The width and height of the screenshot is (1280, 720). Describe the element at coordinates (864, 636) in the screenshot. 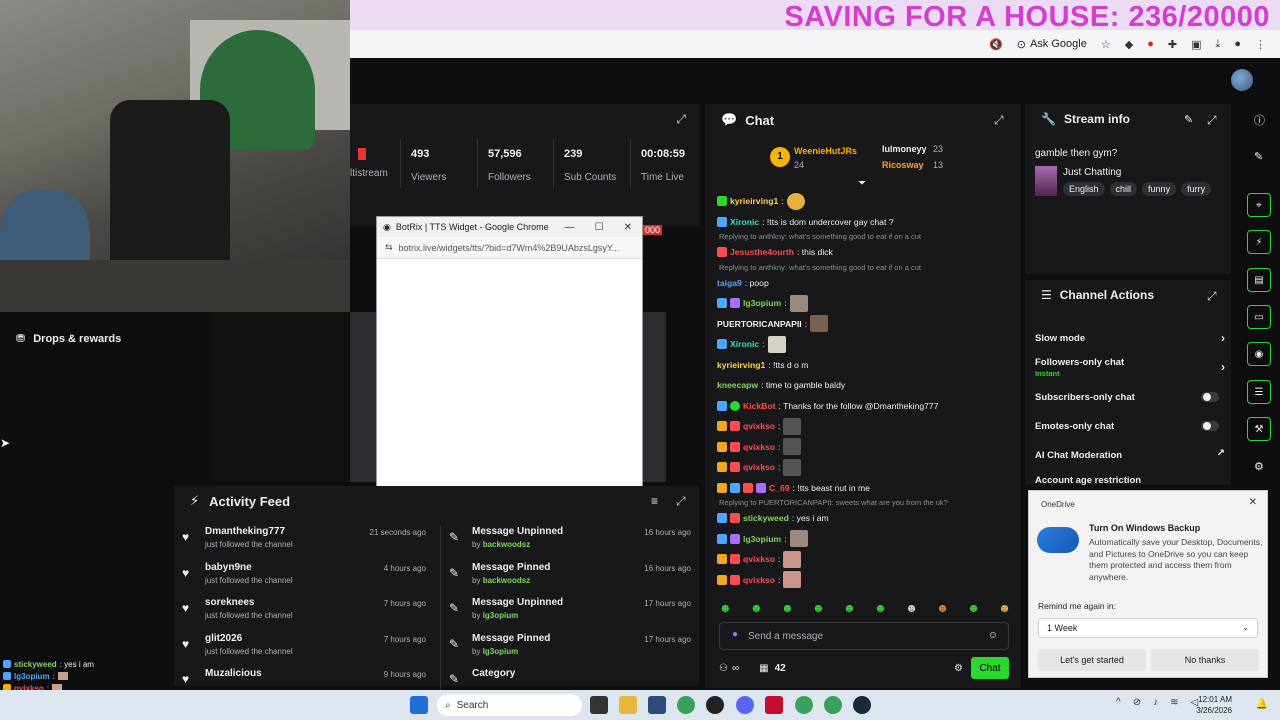

I see `chat-input: ● Send a message ☺` at that location.